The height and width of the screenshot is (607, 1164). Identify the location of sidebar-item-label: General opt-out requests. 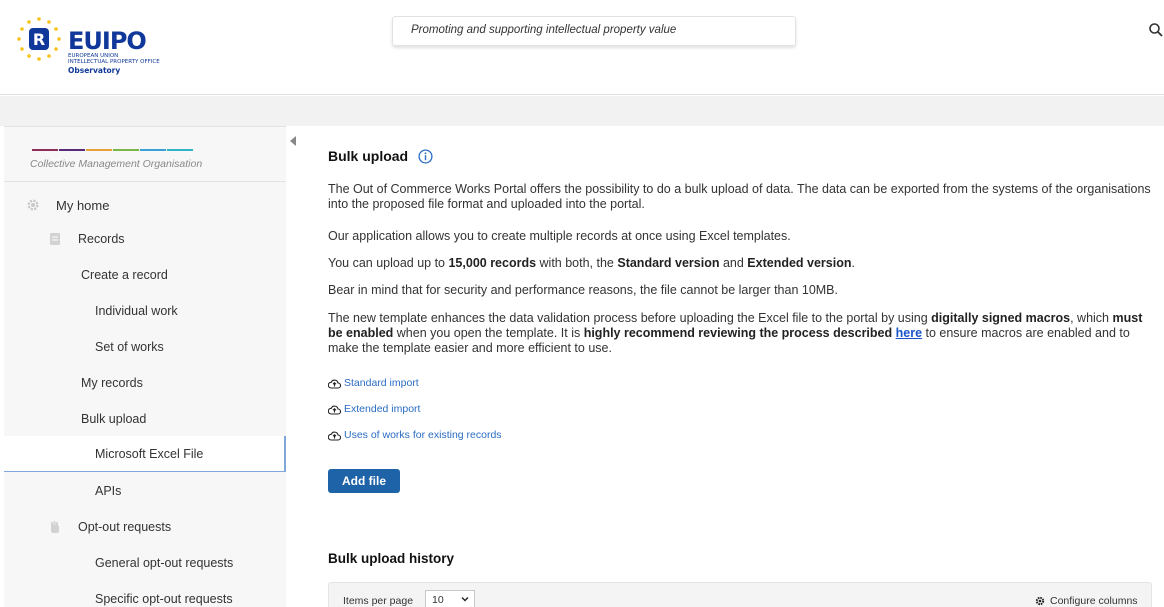
(164, 563).